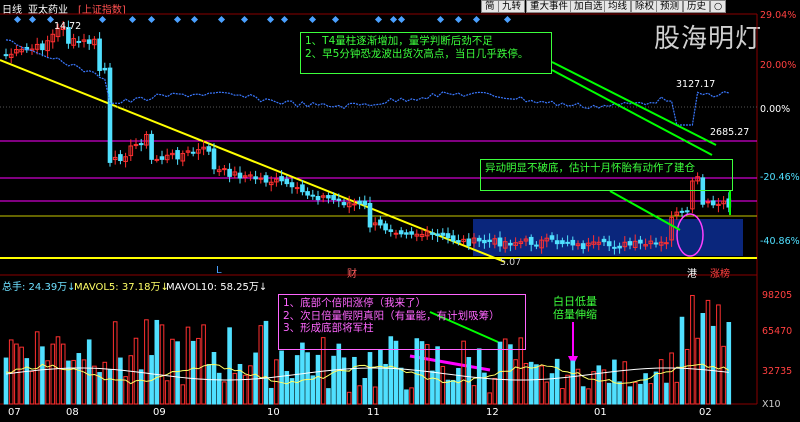 The height and width of the screenshot is (422, 800). Describe the element at coordinates (730, 132) in the screenshot. I see `index-low-annotation: 2685.27` at that location.